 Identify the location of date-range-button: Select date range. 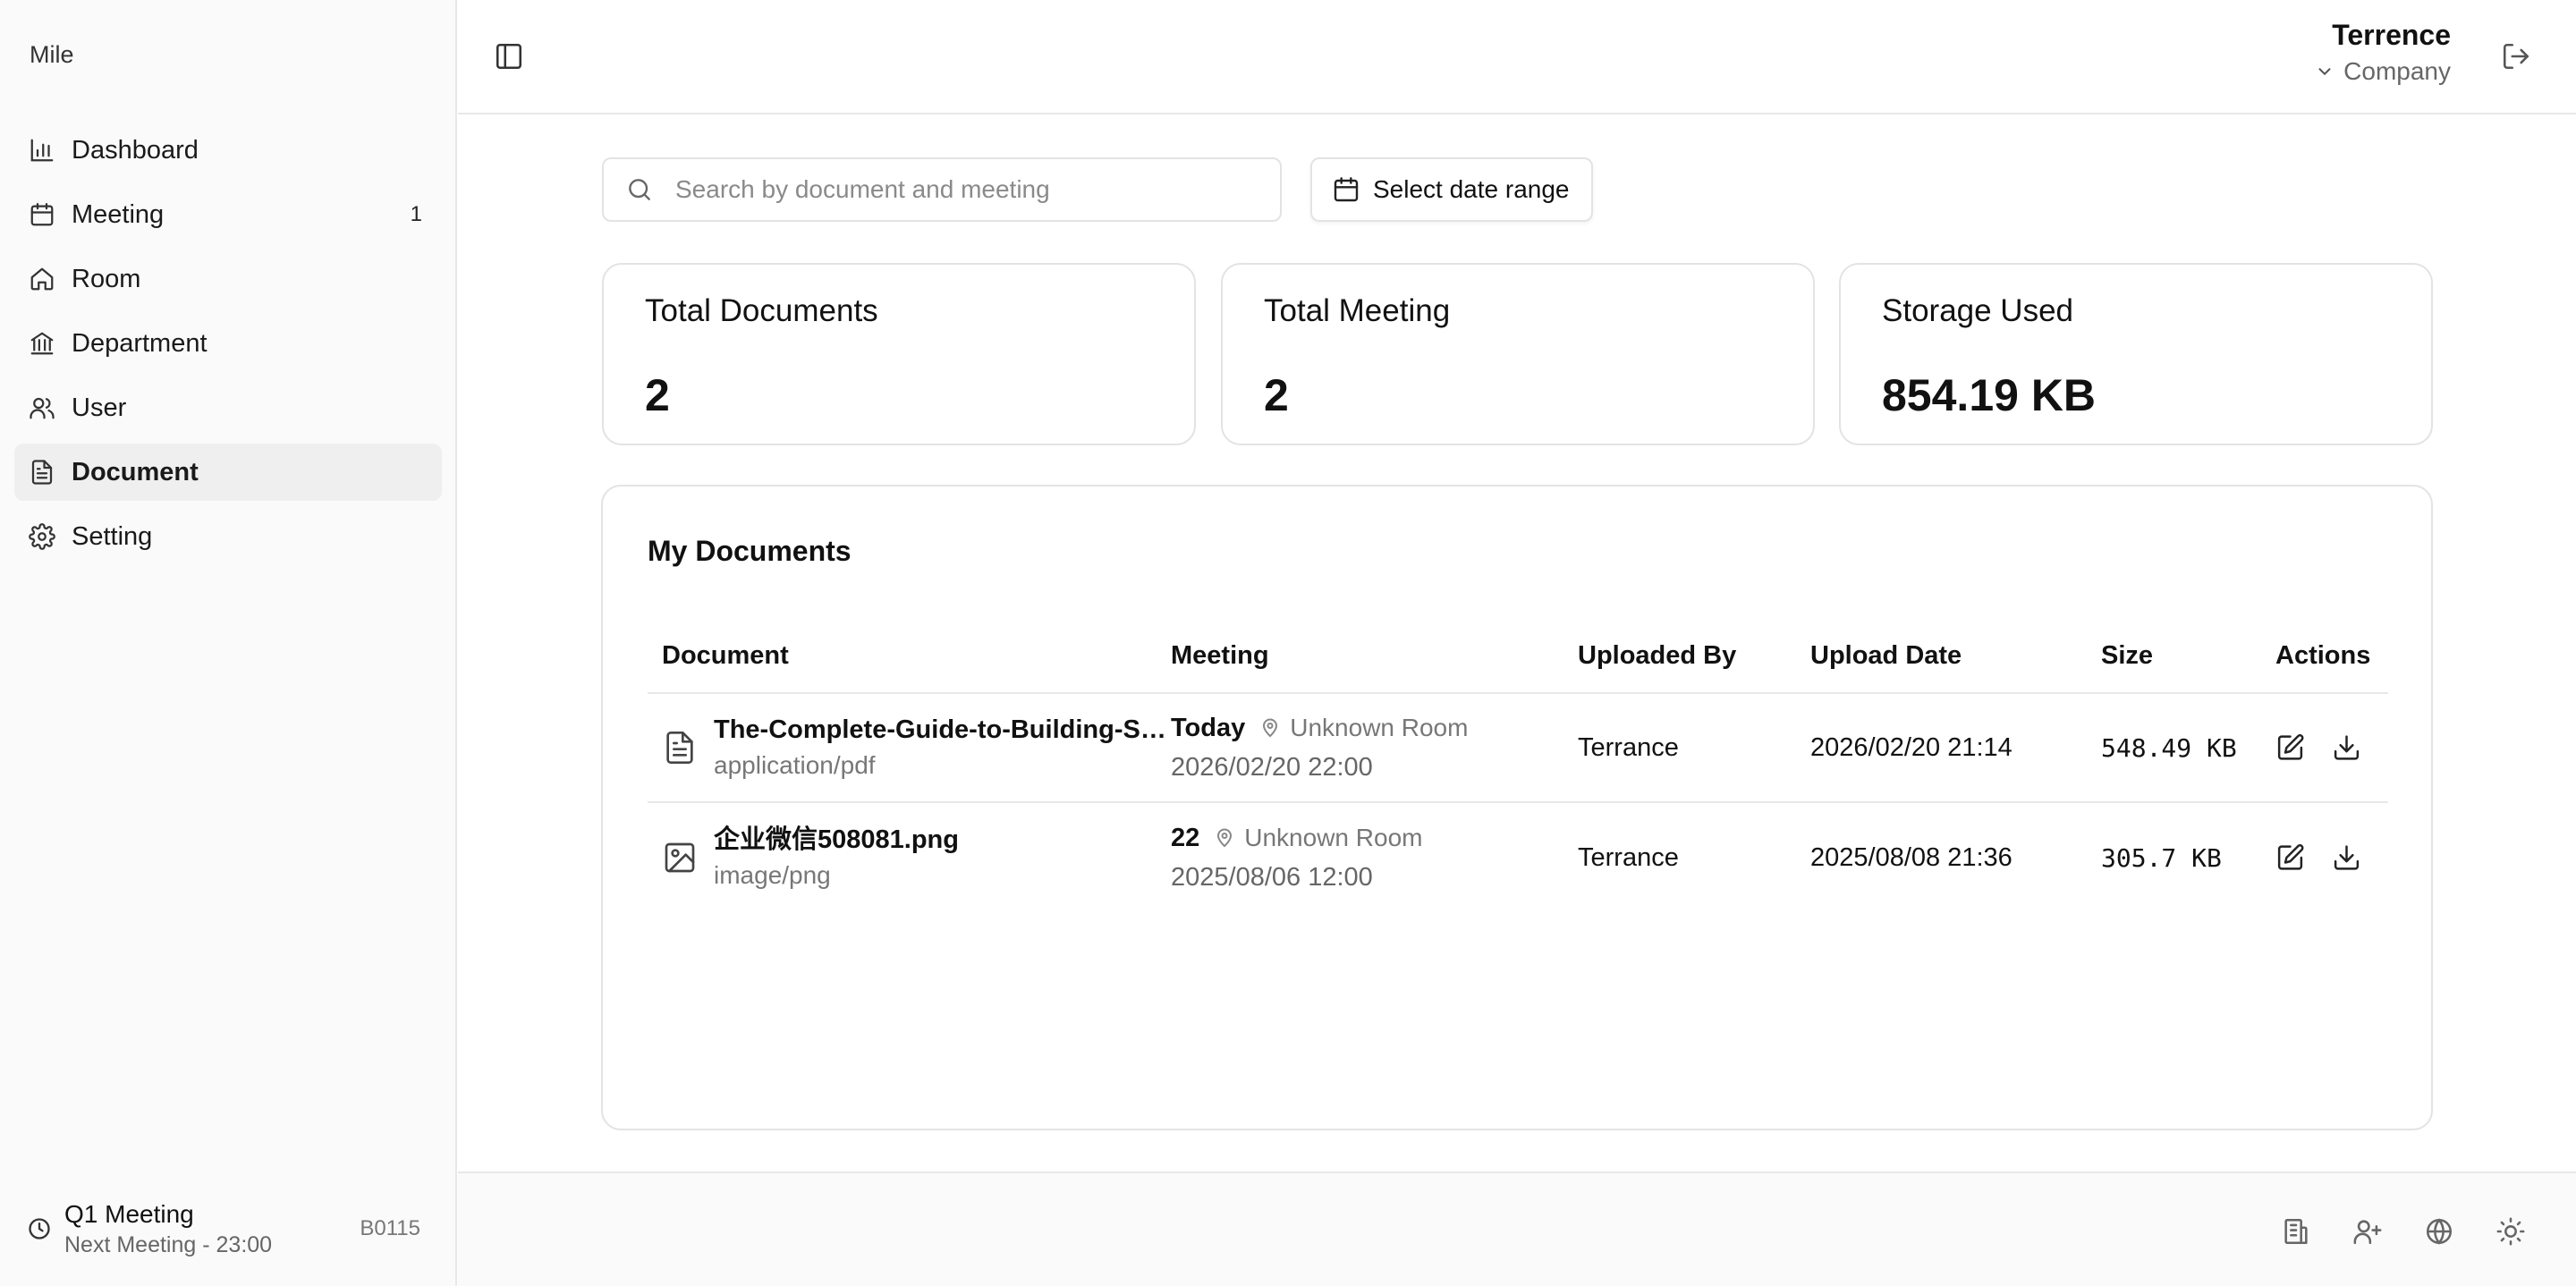
(1451, 189).